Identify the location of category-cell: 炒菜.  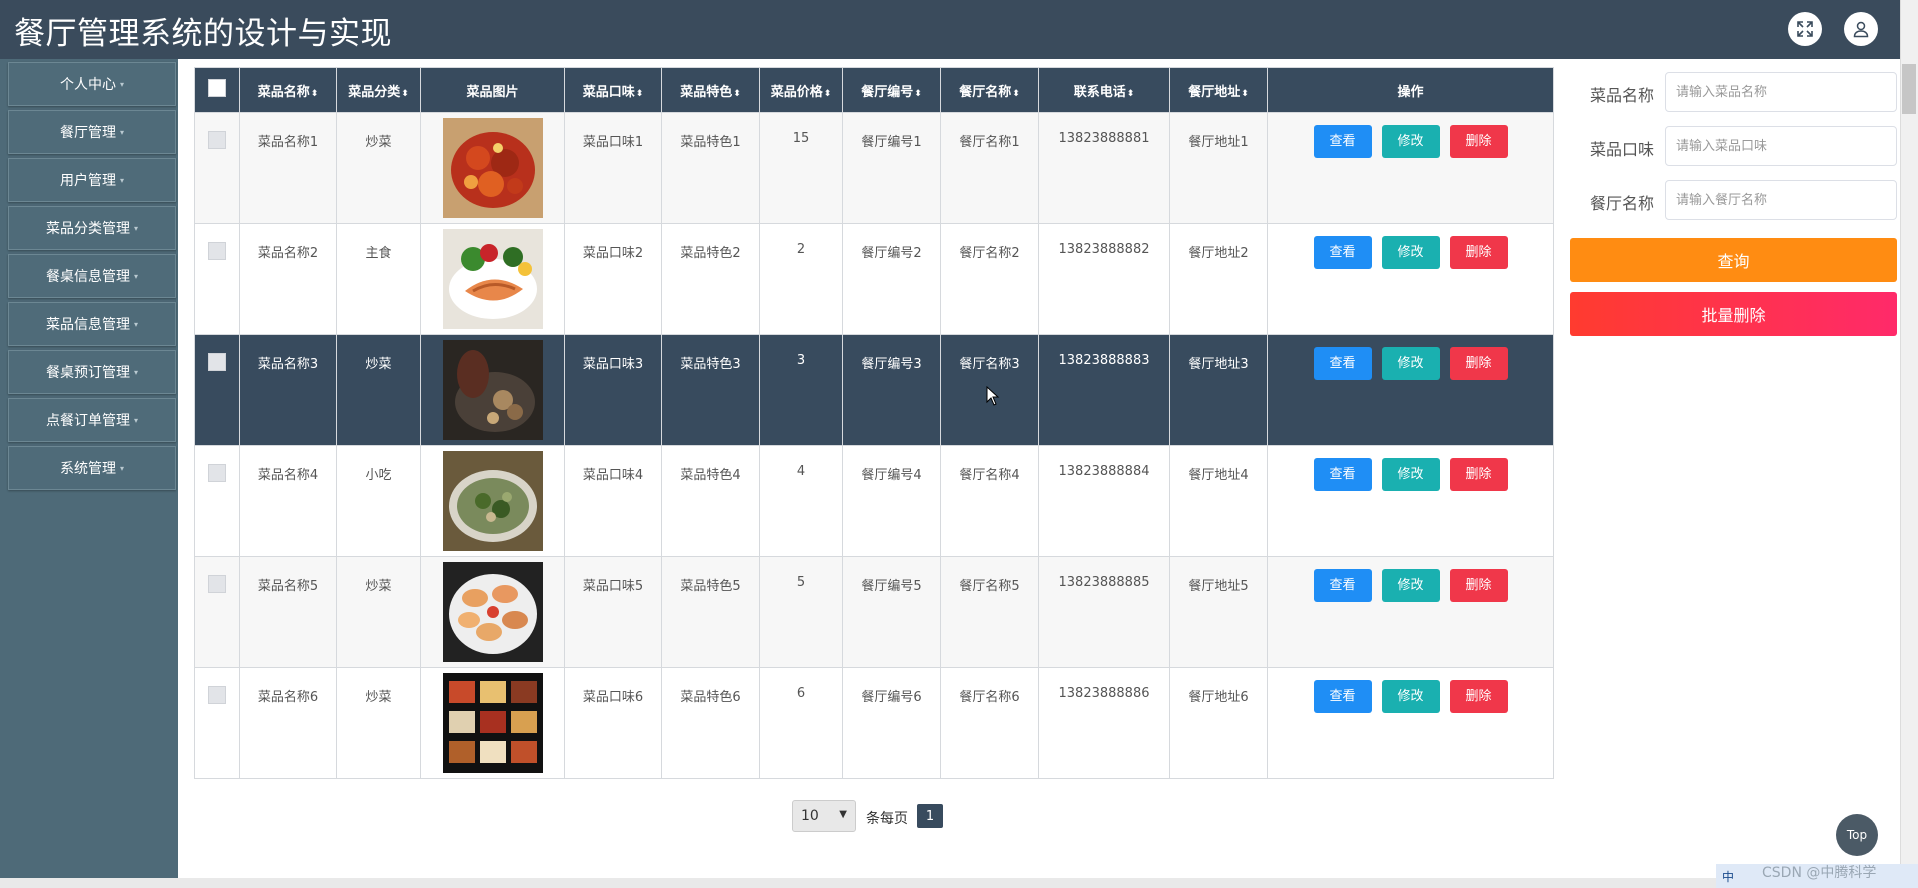
(378, 612).